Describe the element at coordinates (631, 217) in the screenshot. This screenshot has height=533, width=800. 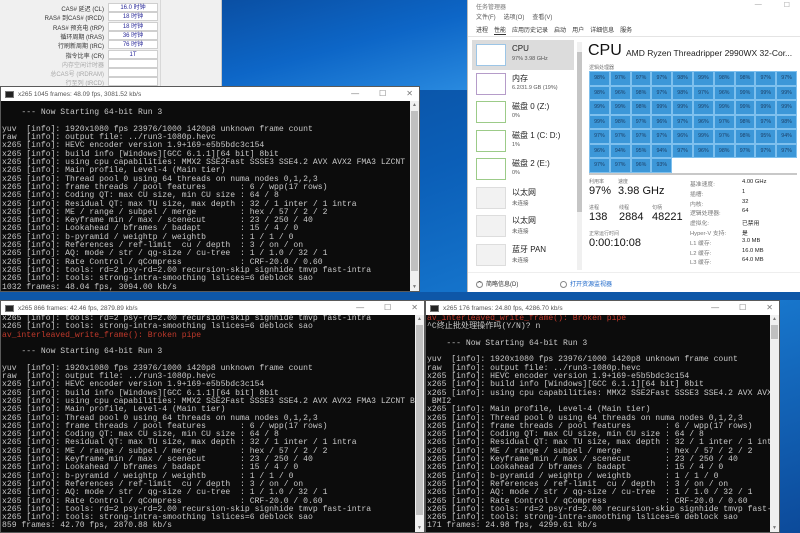
I see `stat-value: 2884` at that location.